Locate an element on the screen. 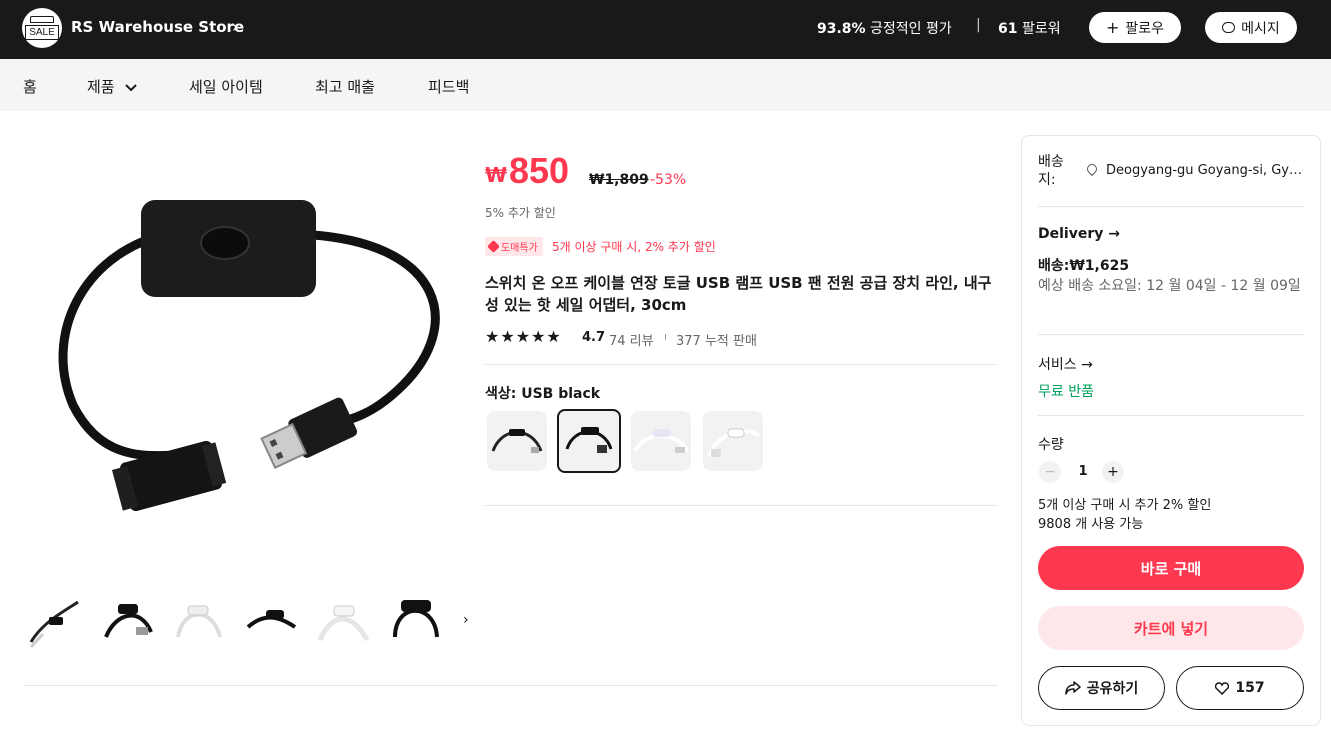 Image resolution: width=1331 pixels, height=737 pixels. followers-count: 61 is located at coordinates (1008, 29).